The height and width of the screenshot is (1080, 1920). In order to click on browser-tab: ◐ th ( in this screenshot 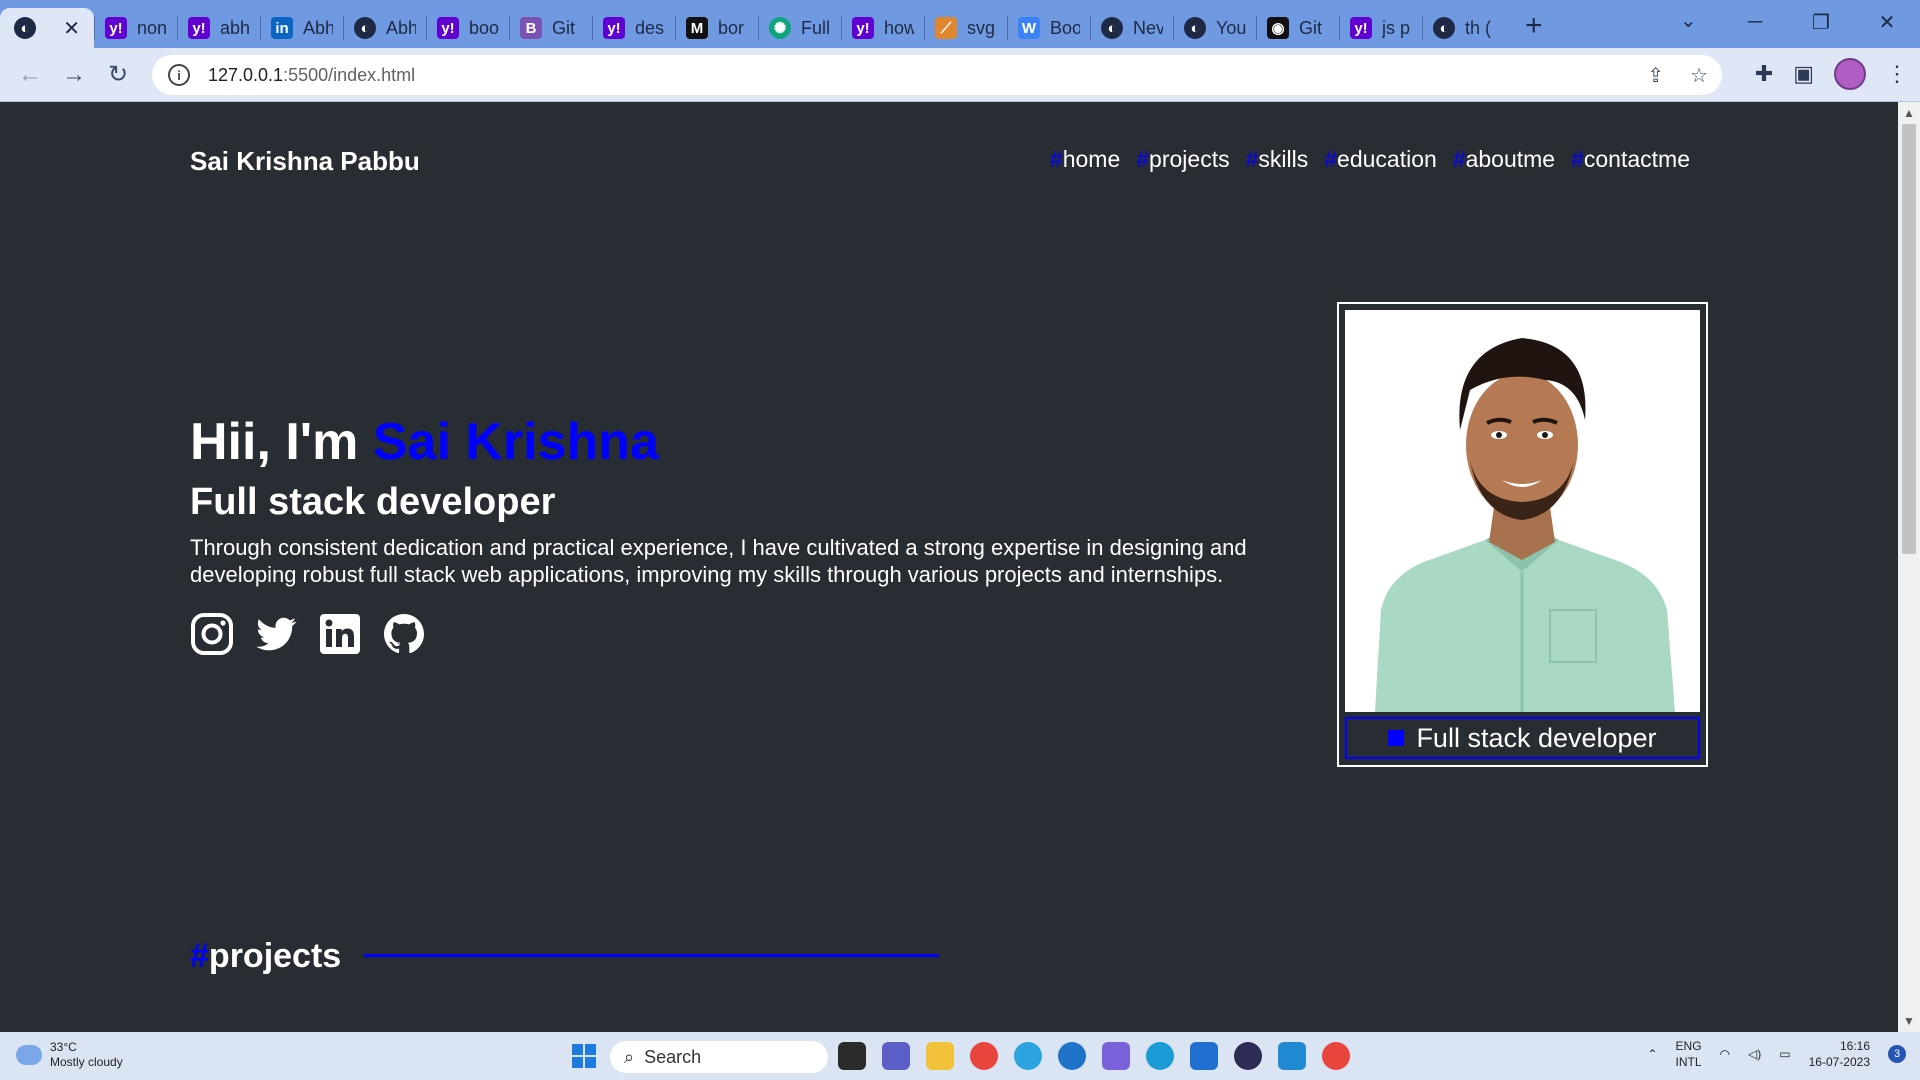, I will do `click(1464, 28)`.